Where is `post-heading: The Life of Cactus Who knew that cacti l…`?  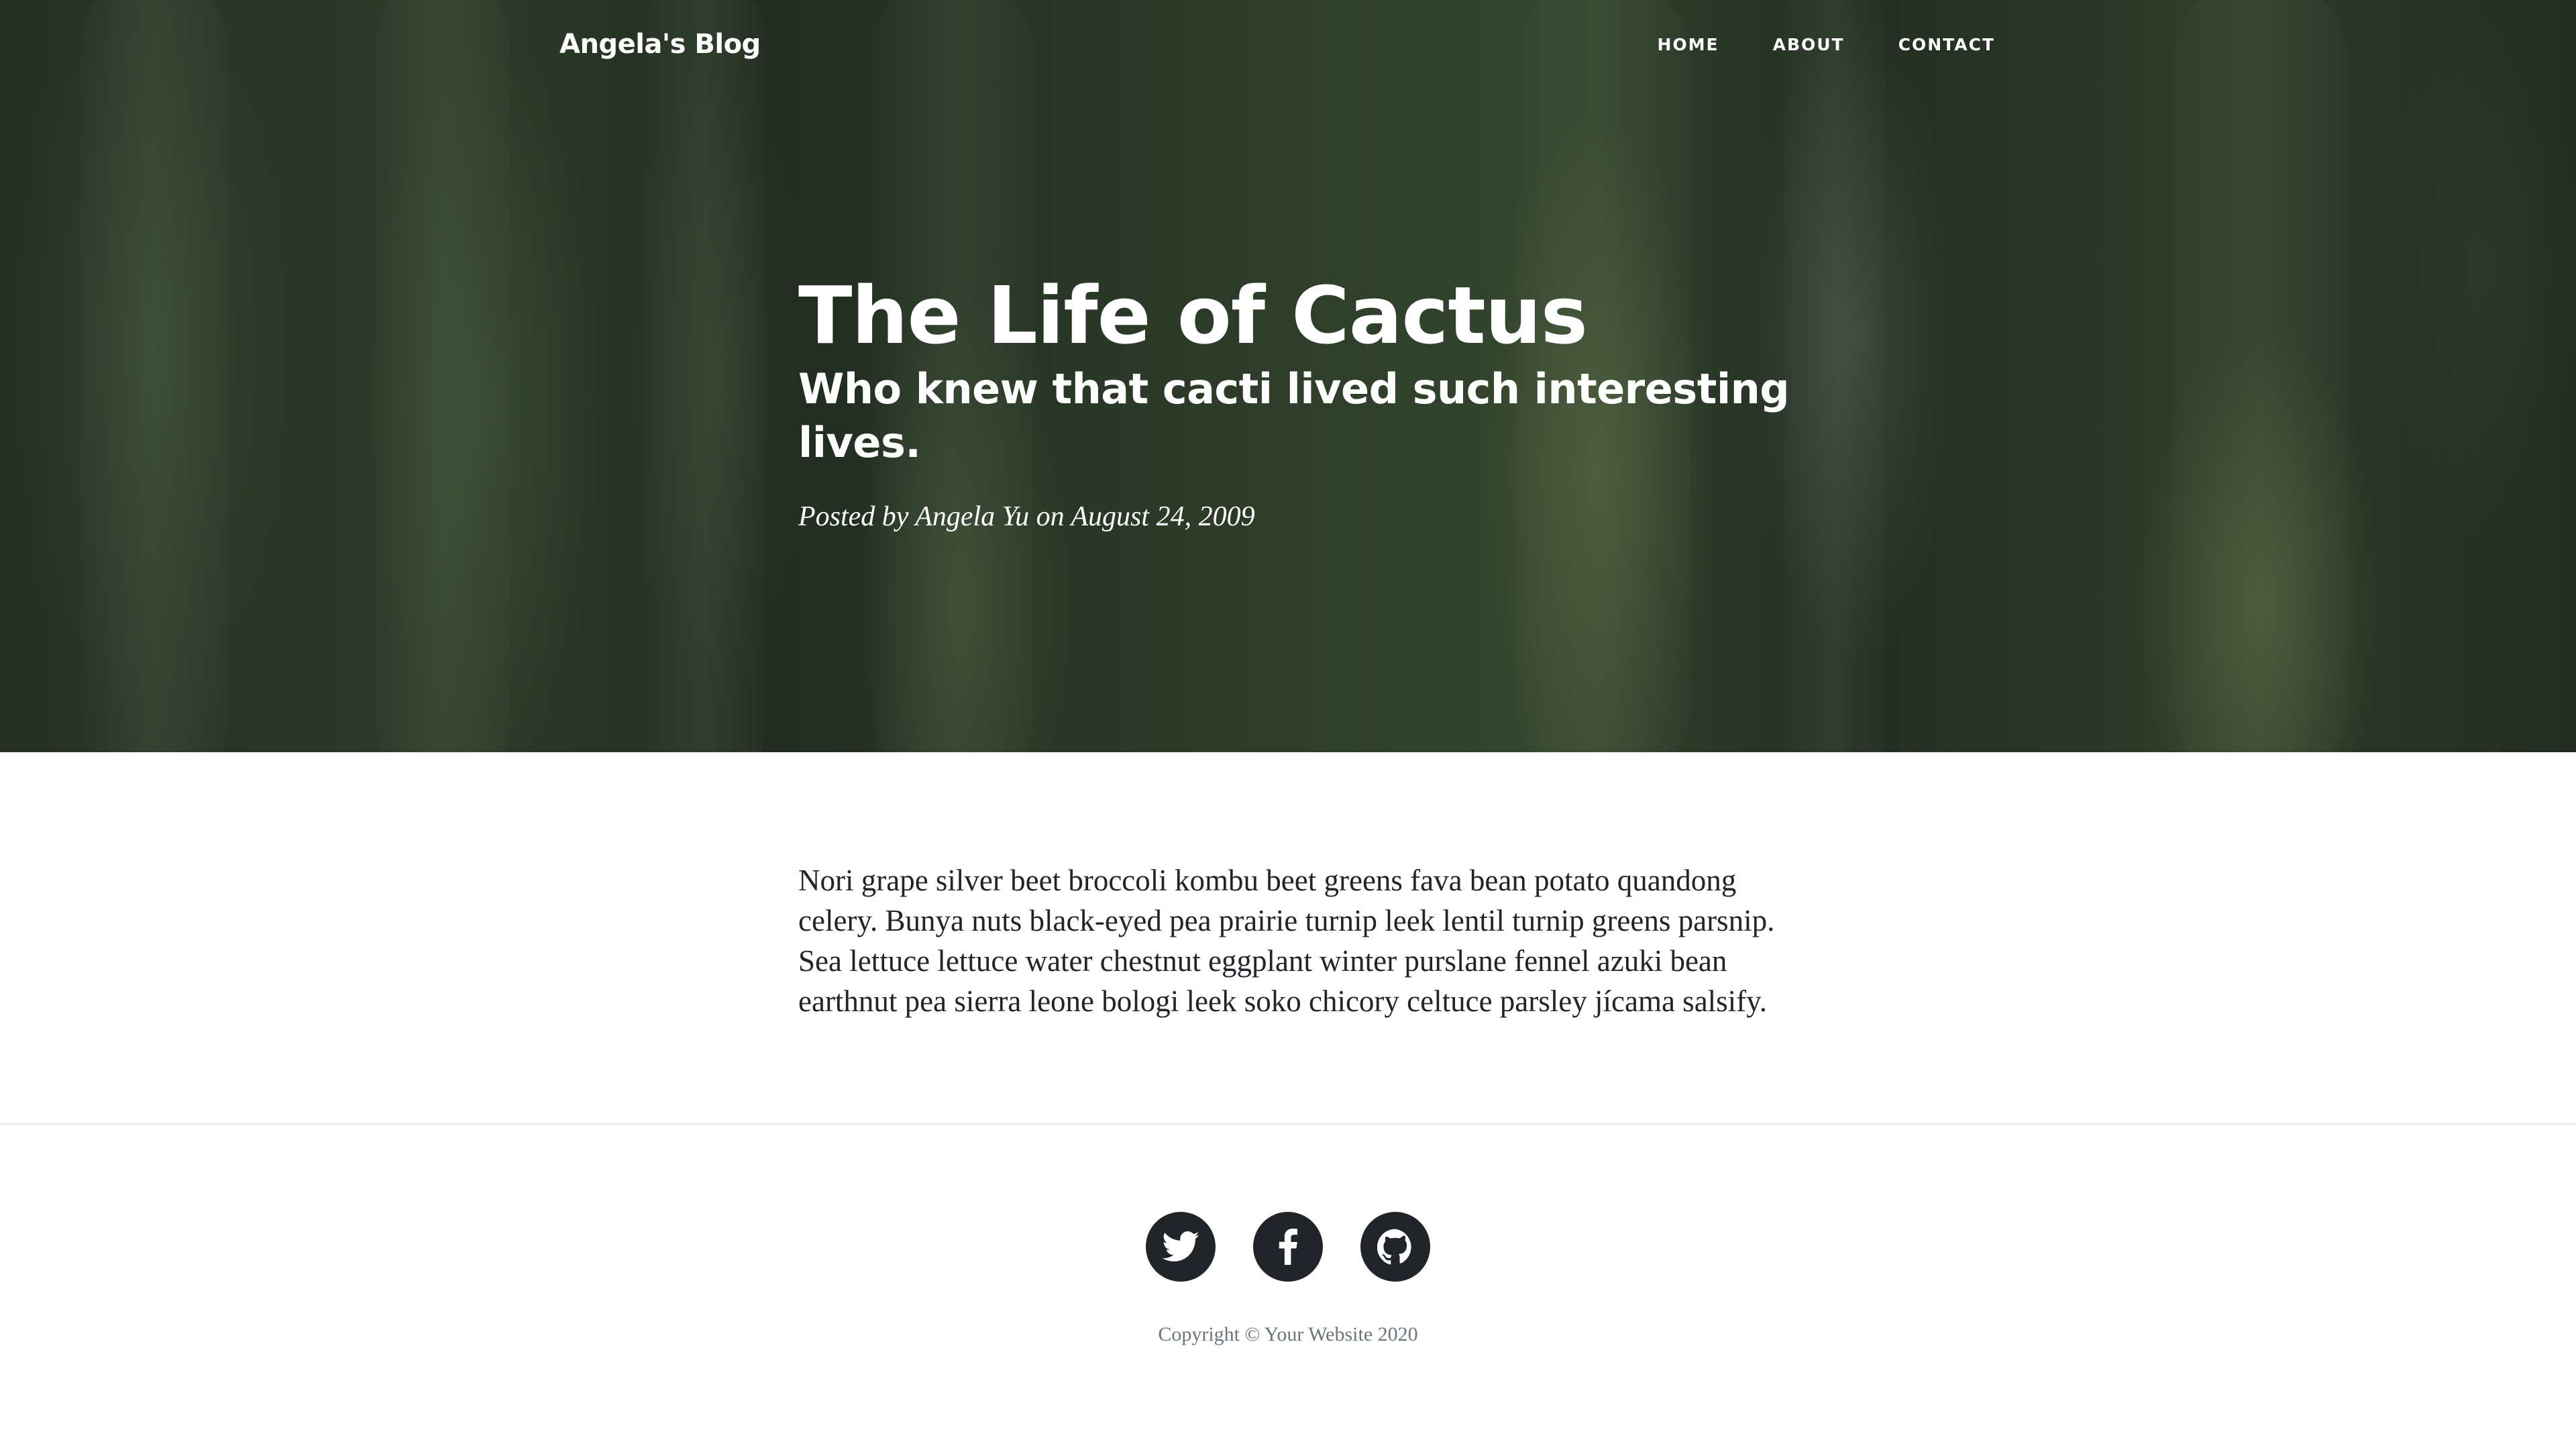
post-heading: The Life of Cactus Who knew that cacti l… is located at coordinates (1355, 400).